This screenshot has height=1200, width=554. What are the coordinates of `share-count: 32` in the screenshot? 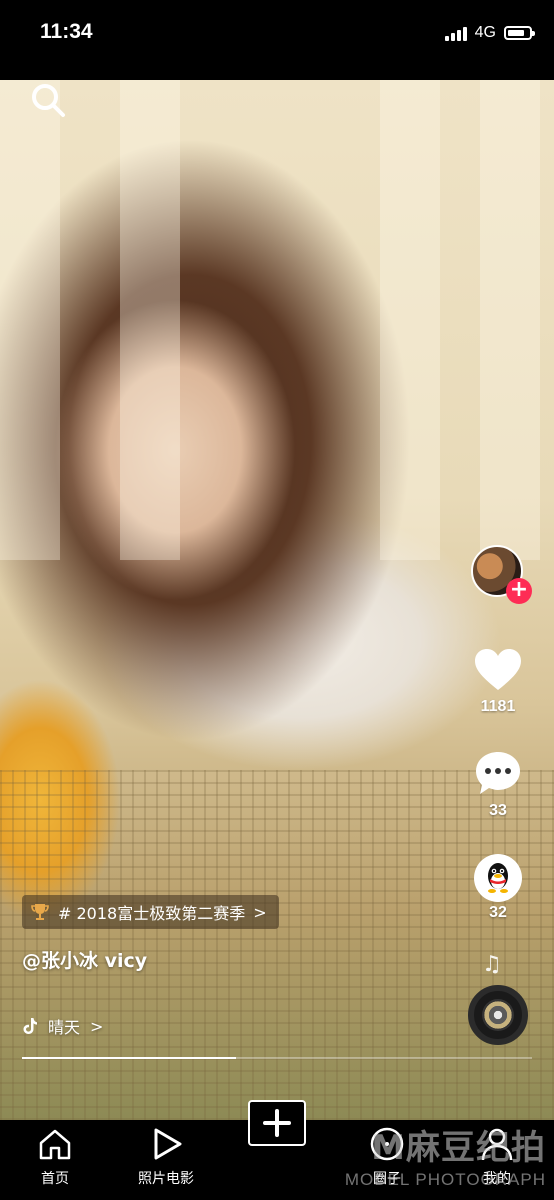 It's located at (498, 912).